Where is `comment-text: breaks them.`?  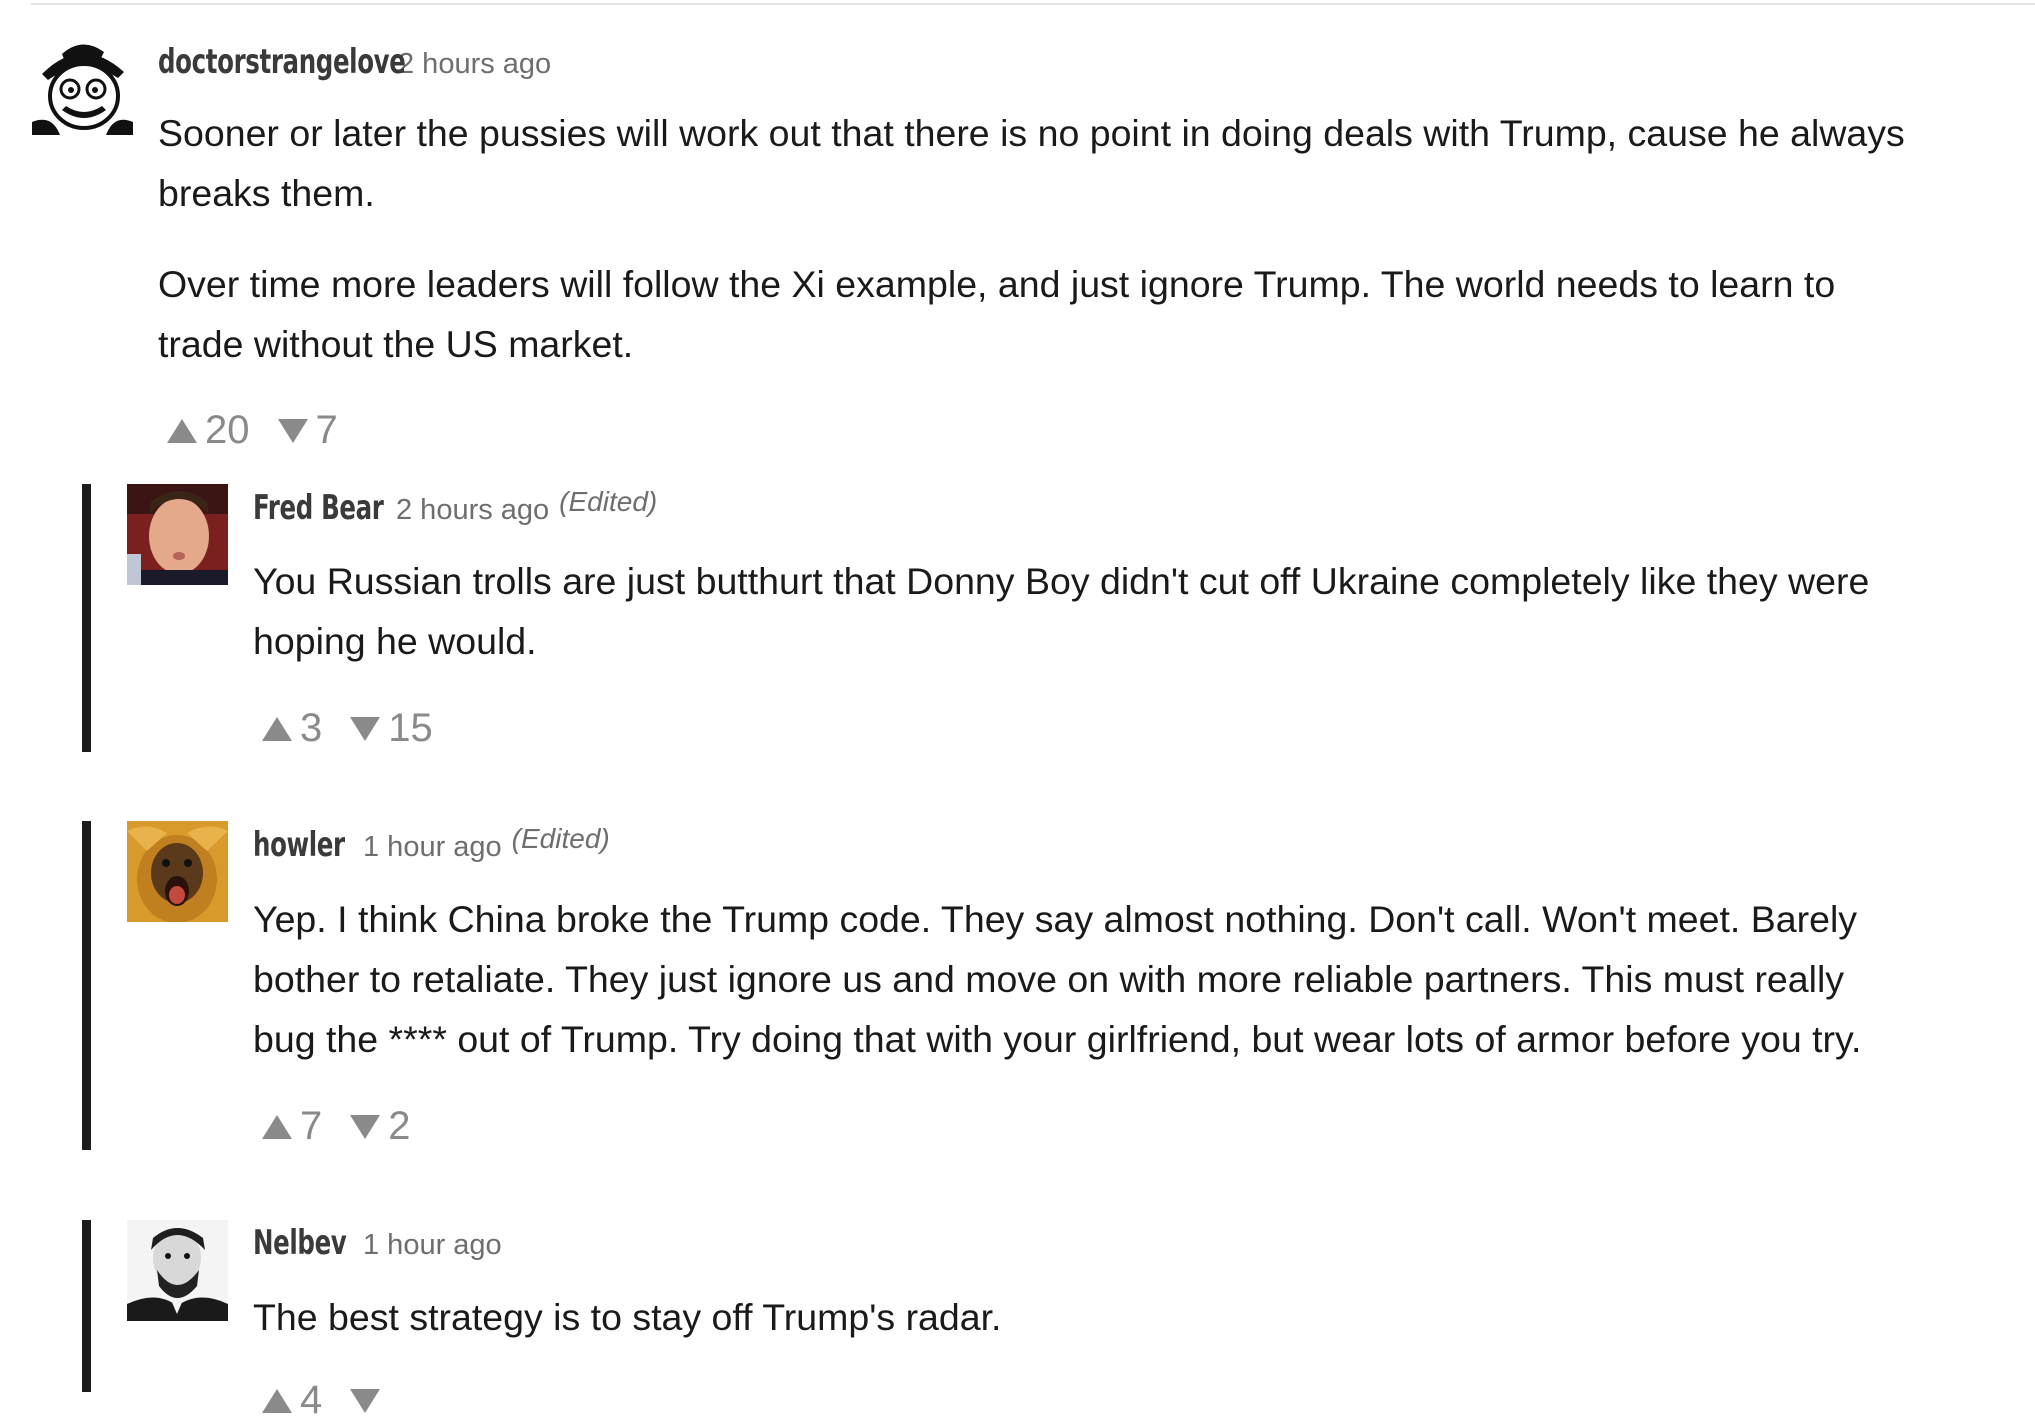 comment-text: breaks them. is located at coordinates (266, 193).